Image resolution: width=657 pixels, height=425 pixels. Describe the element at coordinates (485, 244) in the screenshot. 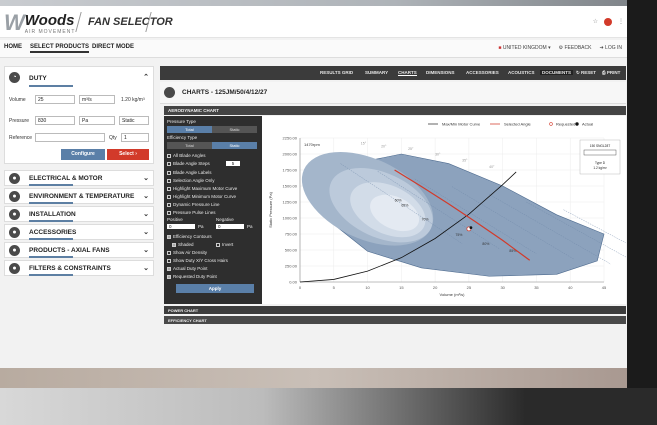

I see `contour-label: 80%` at that location.